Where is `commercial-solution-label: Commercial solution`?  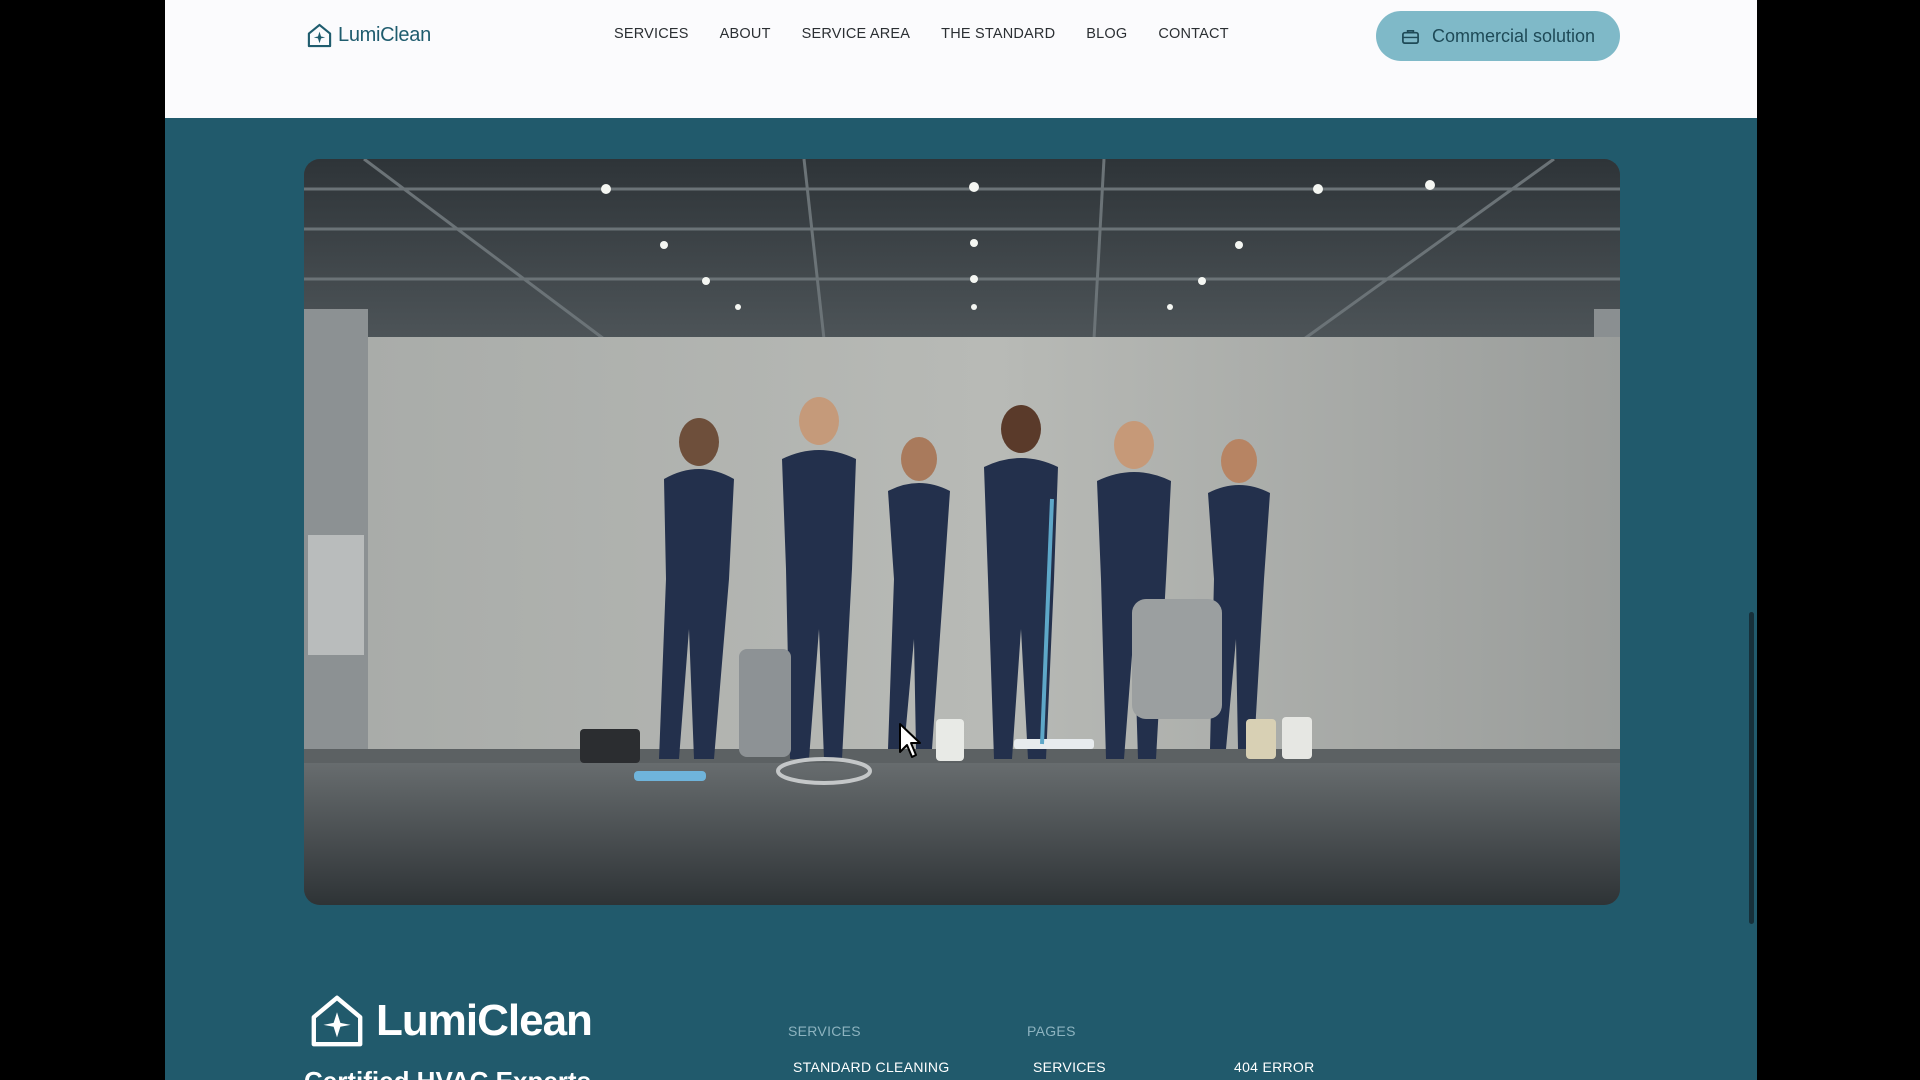
commercial-solution-label: Commercial solution is located at coordinates (1513, 35).